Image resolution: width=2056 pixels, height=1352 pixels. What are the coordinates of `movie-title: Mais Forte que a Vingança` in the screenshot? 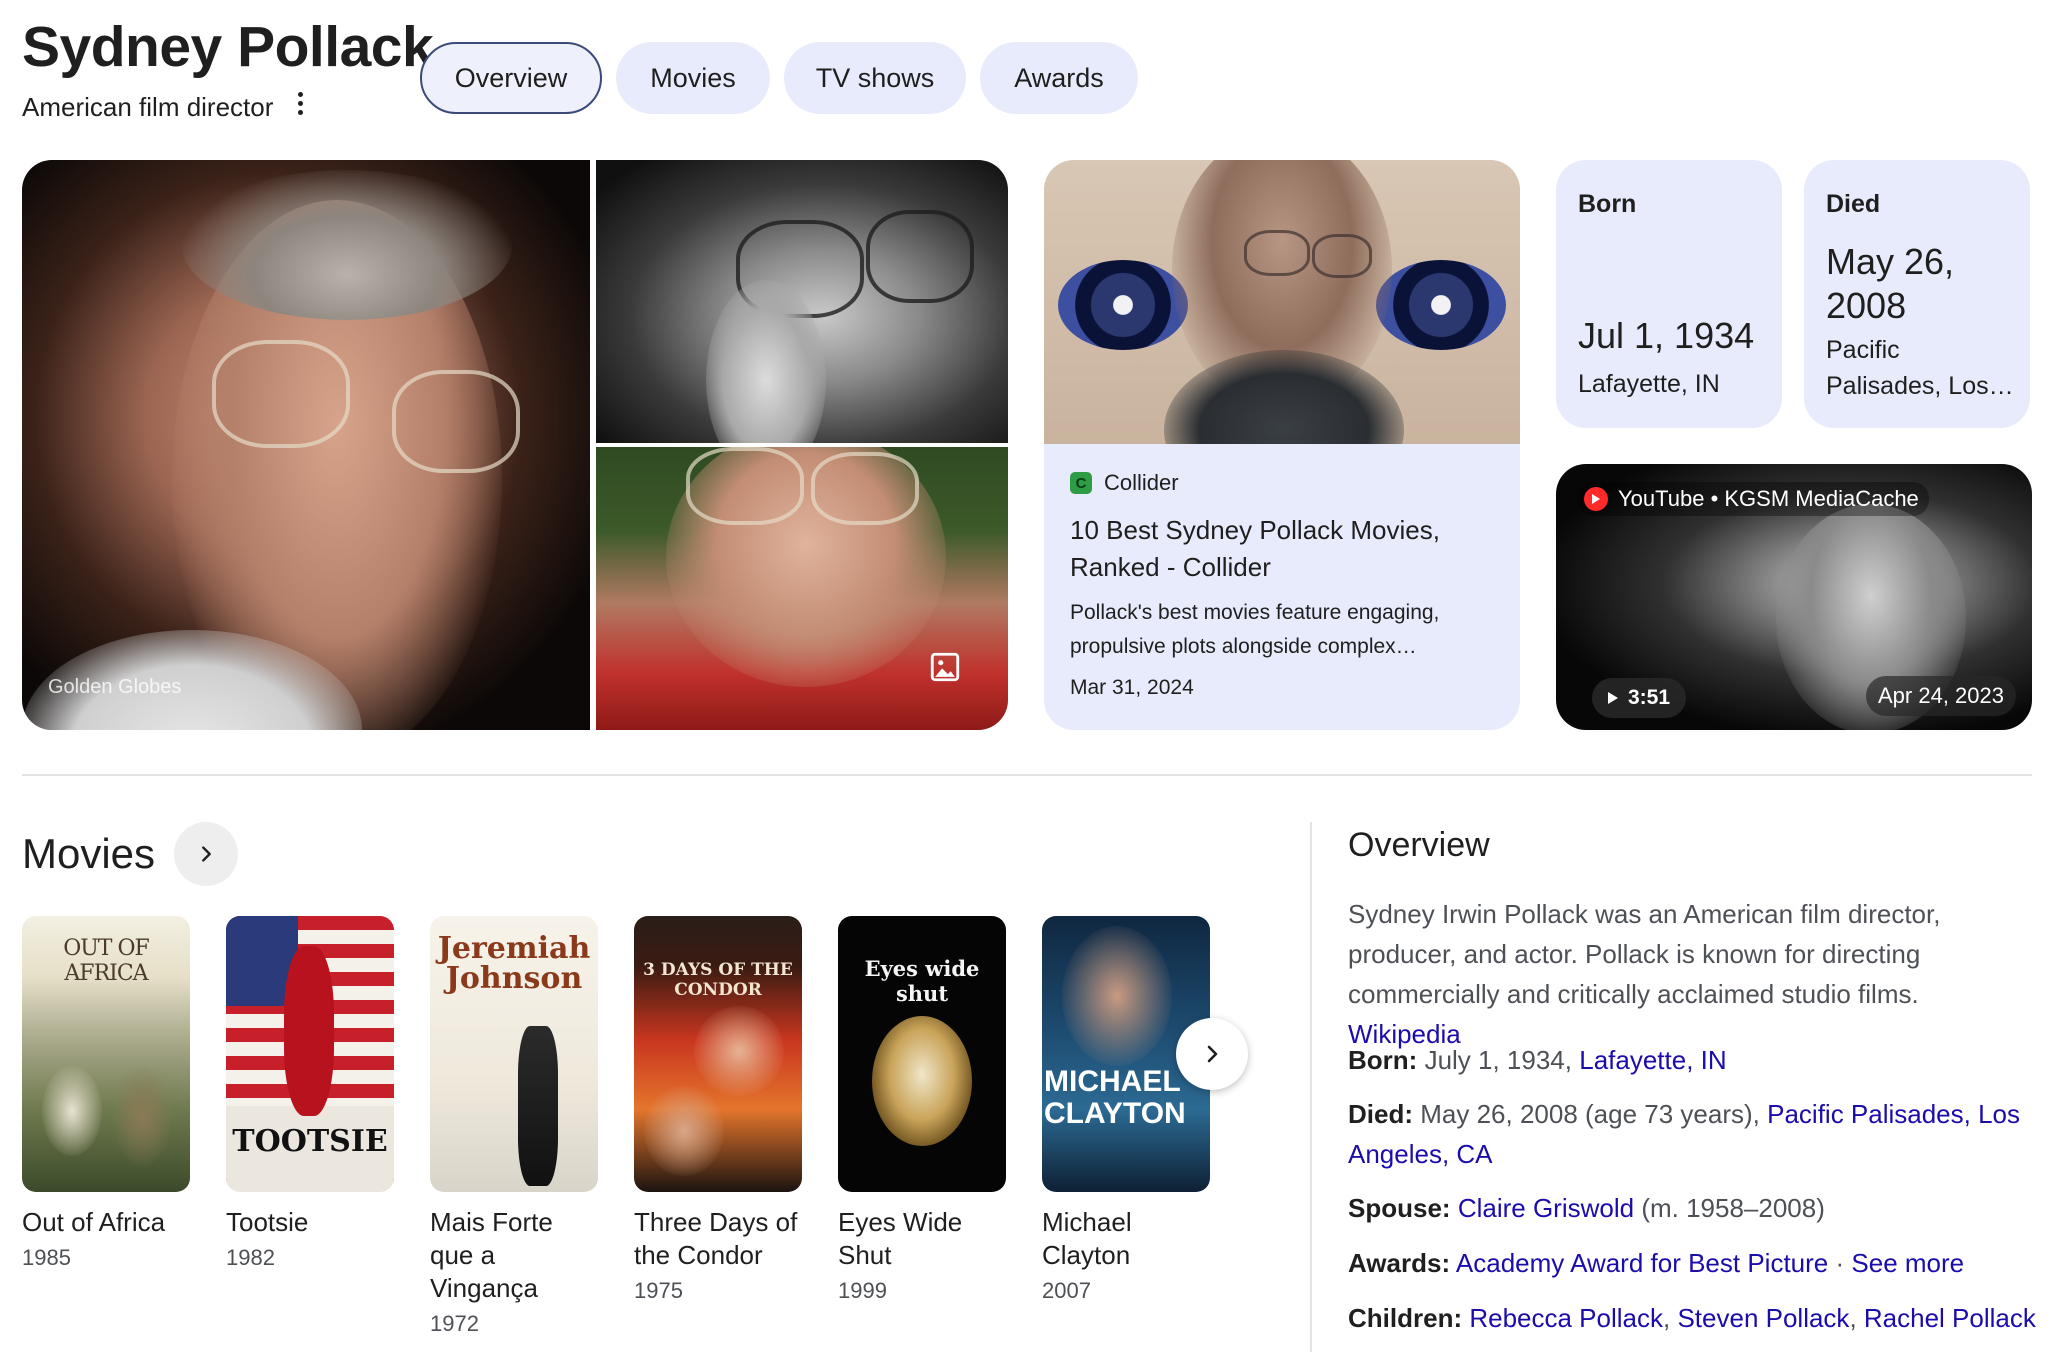 It's located at (491, 1255).